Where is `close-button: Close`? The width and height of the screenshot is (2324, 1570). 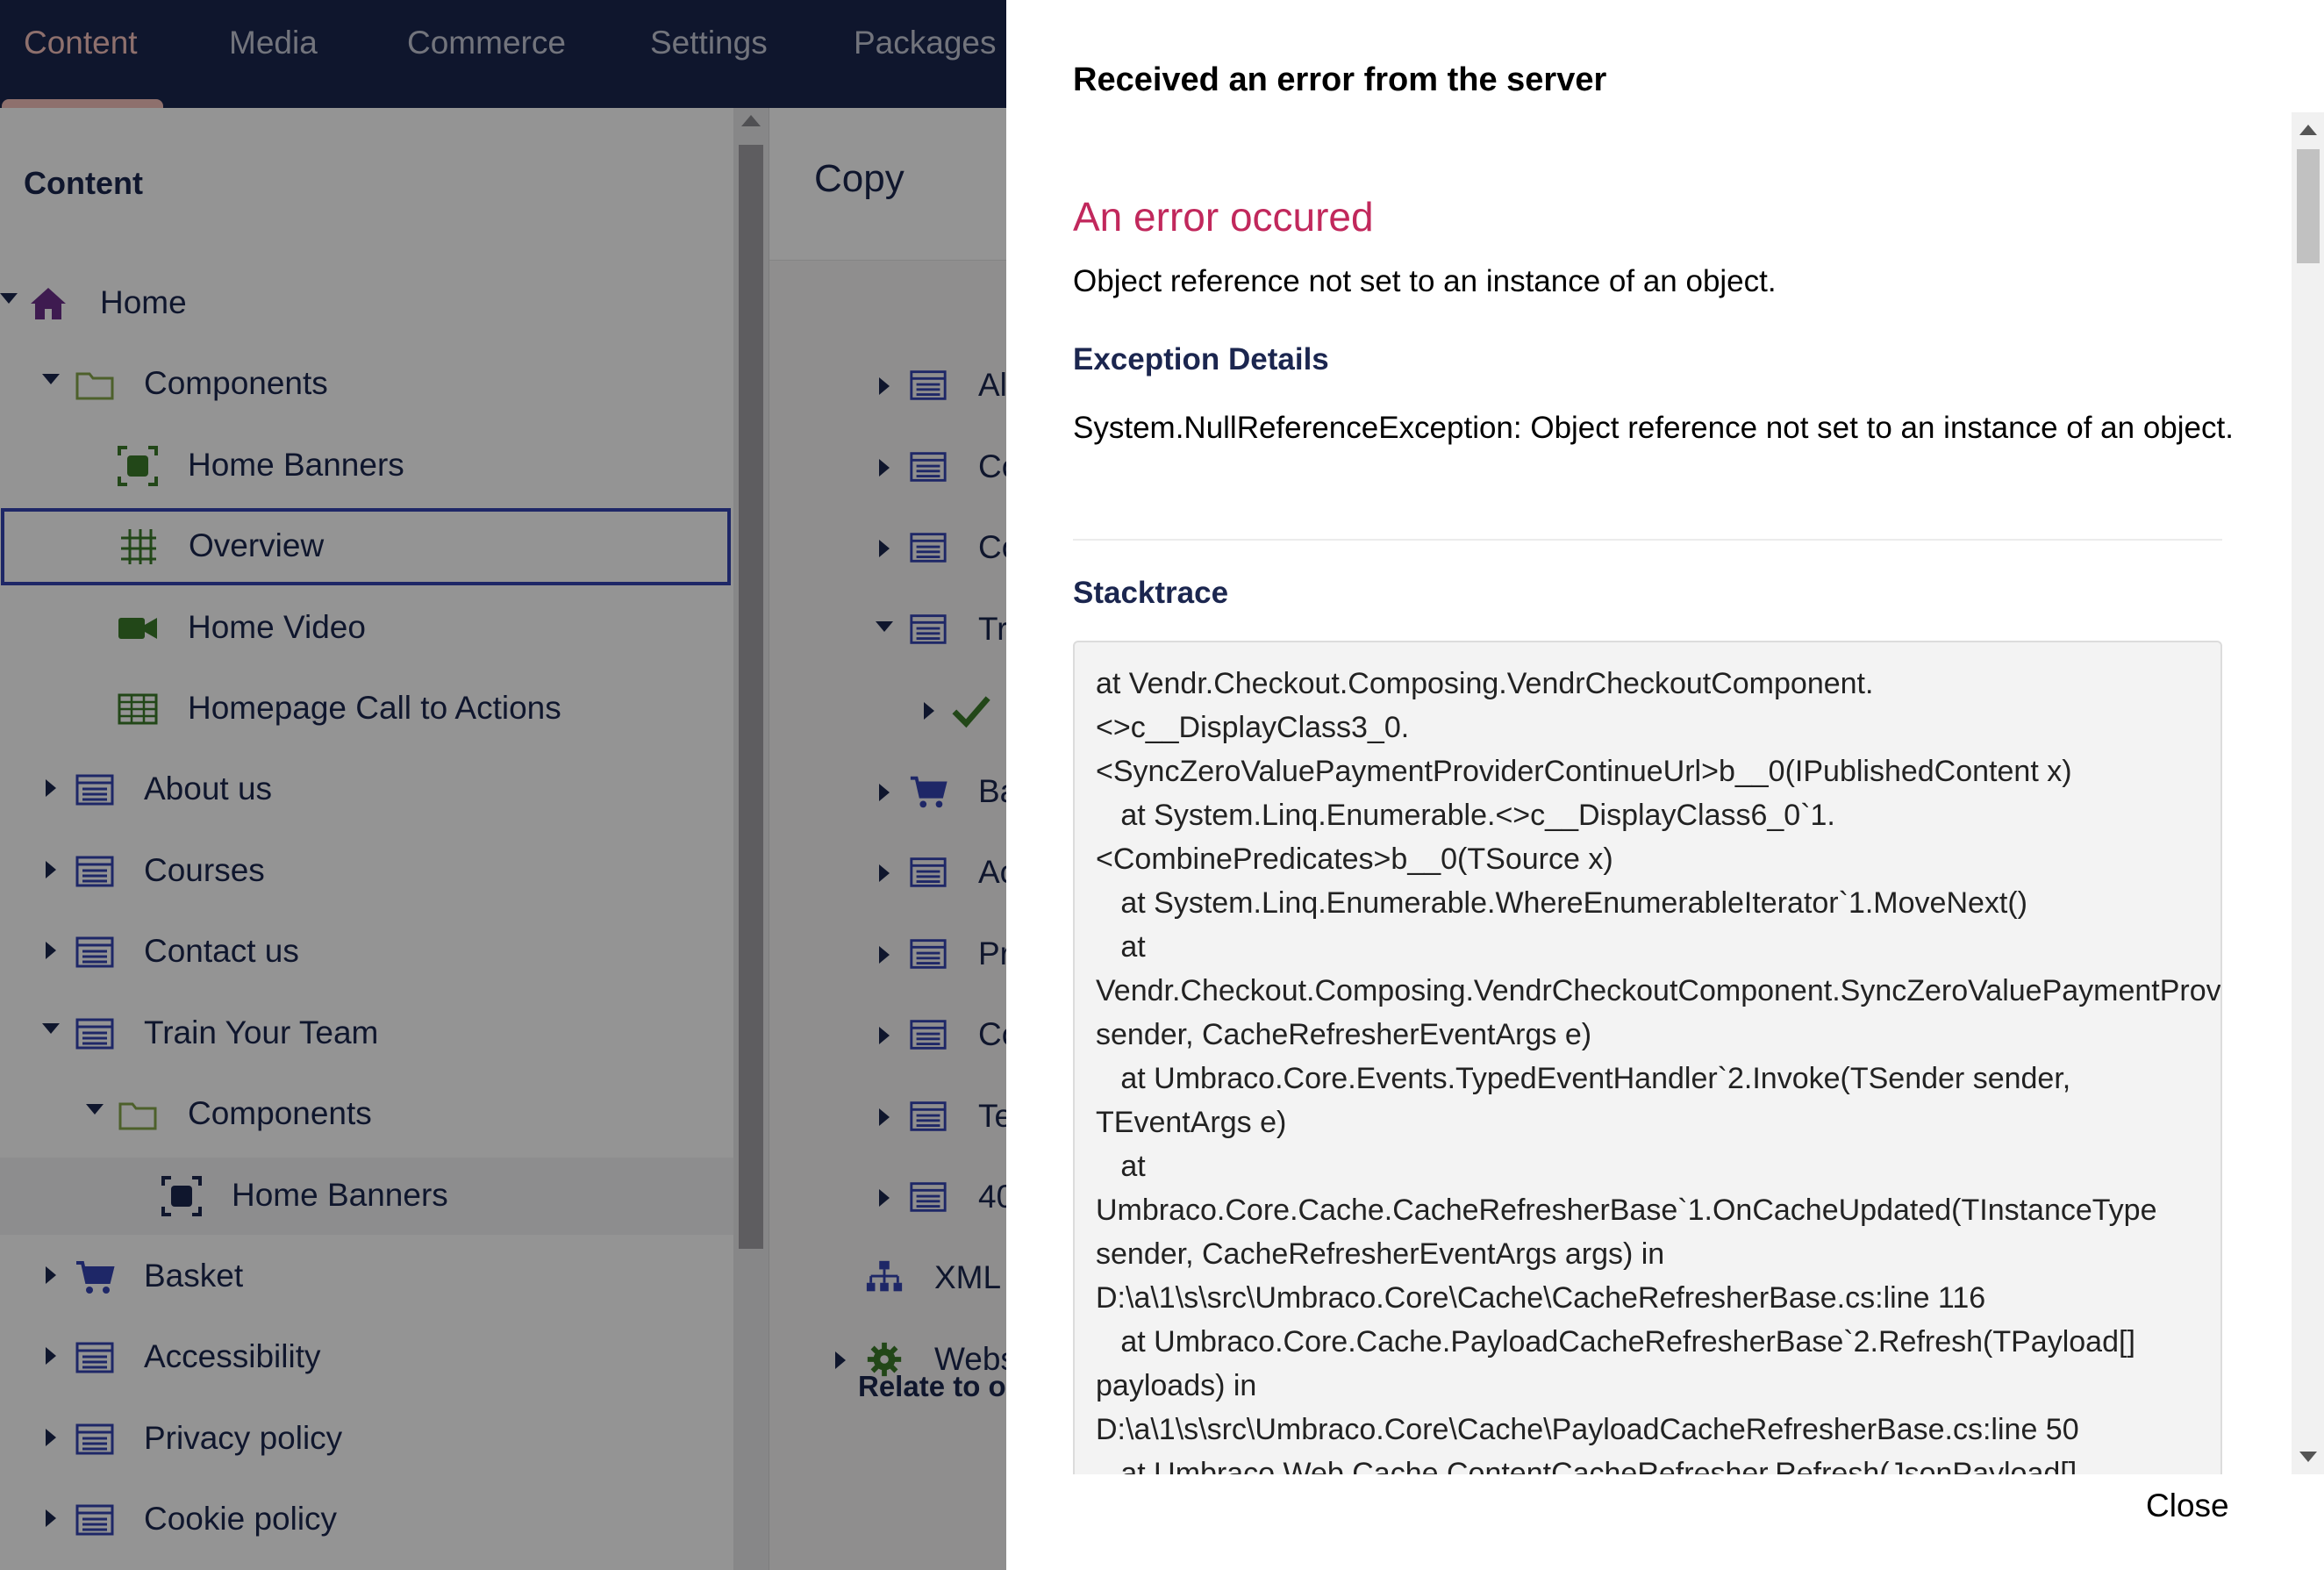 close-button: Close is located at coordinates (2187, 1506).